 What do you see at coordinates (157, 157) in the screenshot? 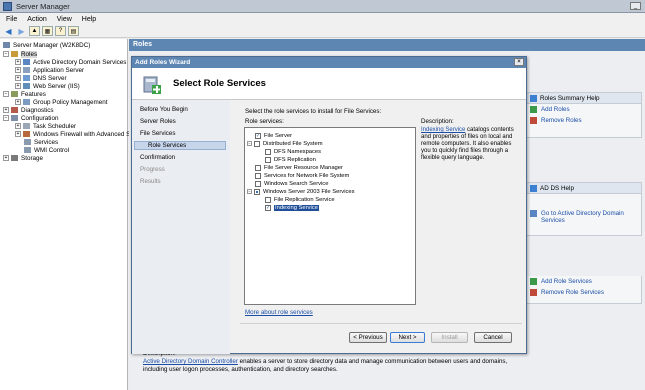
I see `step-confirmation: Confirmation` at bounding box center [157, 157].